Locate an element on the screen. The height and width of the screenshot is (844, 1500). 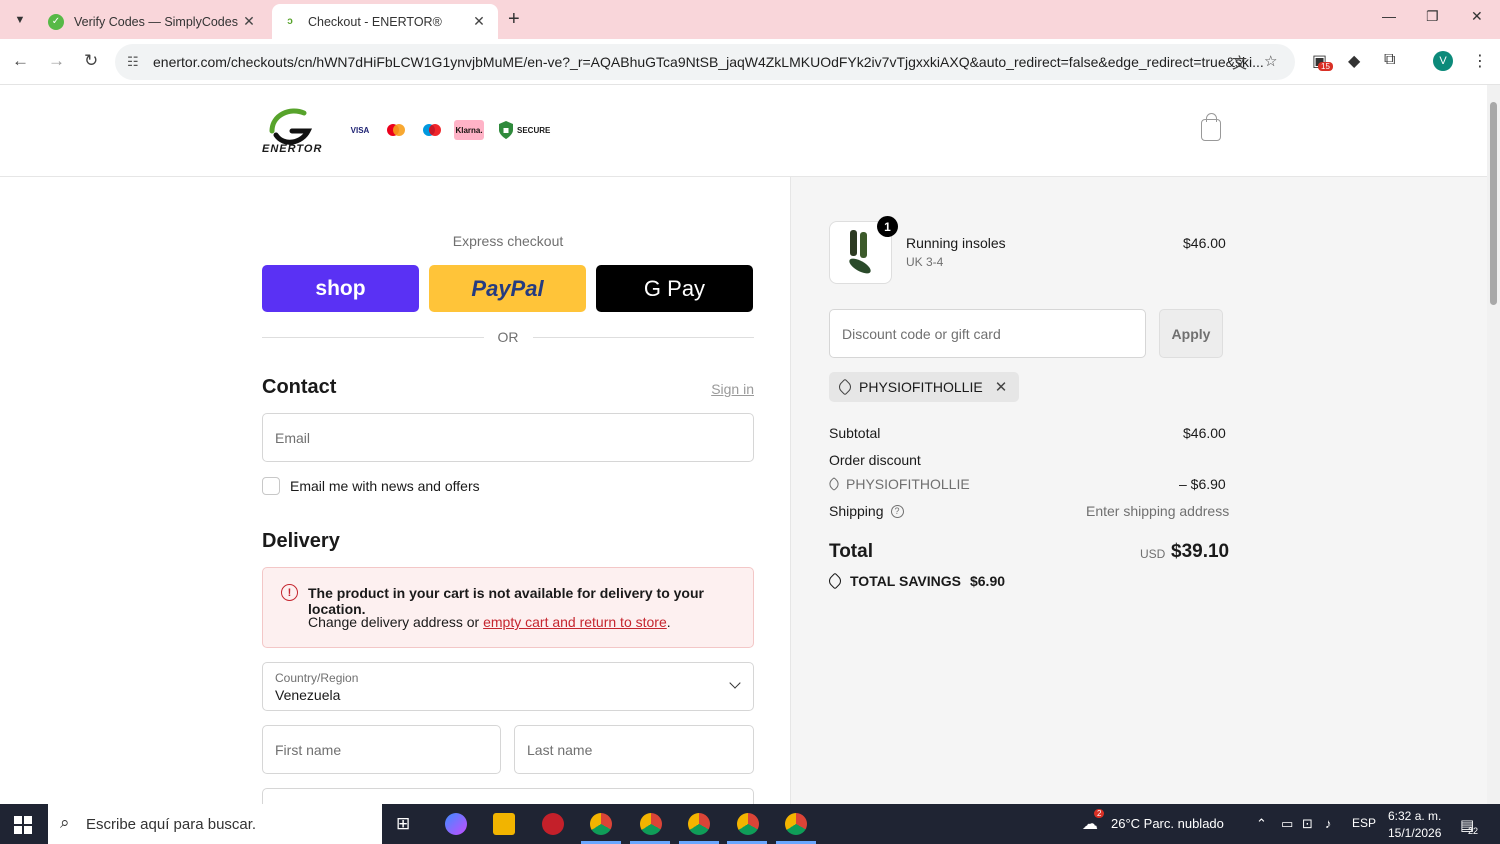
app-icon is located at coordinates (553, 824).